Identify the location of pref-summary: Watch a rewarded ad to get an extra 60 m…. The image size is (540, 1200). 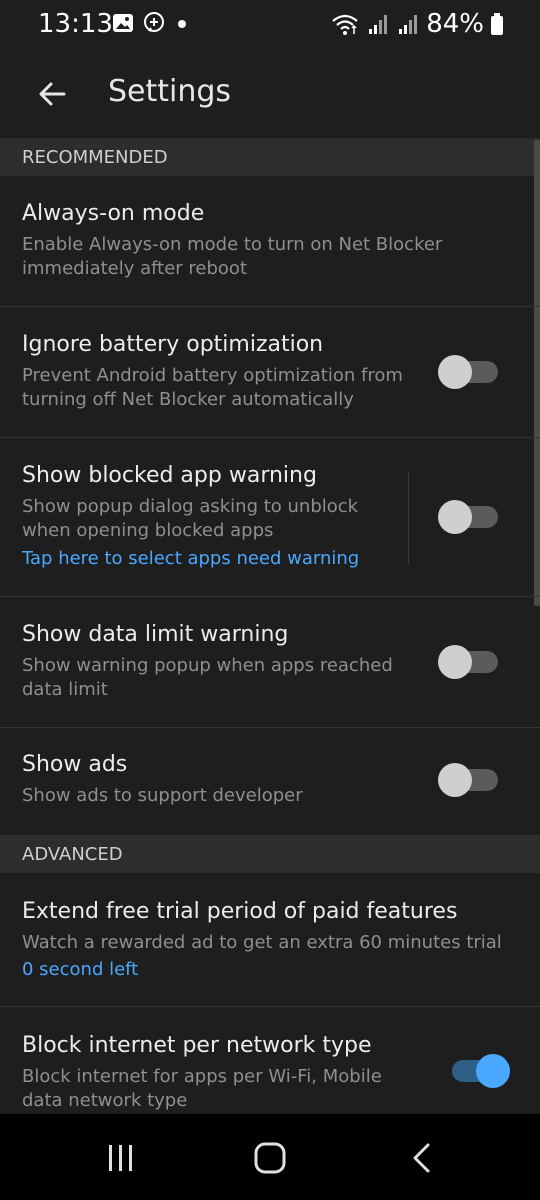
(262, 942).